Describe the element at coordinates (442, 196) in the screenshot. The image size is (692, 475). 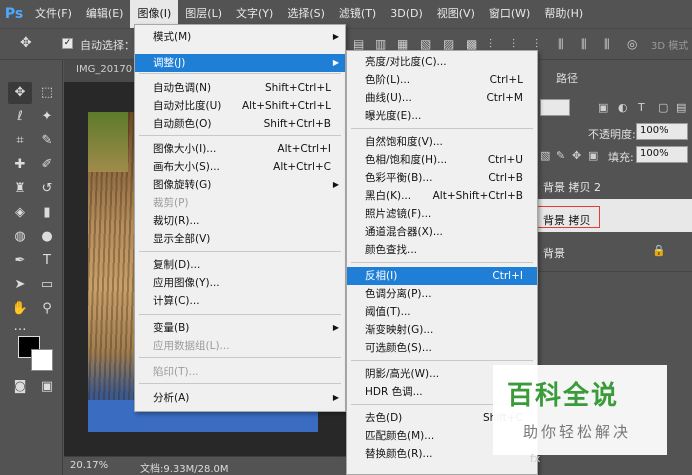
I see `adjustment-menu-item: 黑白(K)... Alt+Shift+Ctrl+B` at that location.